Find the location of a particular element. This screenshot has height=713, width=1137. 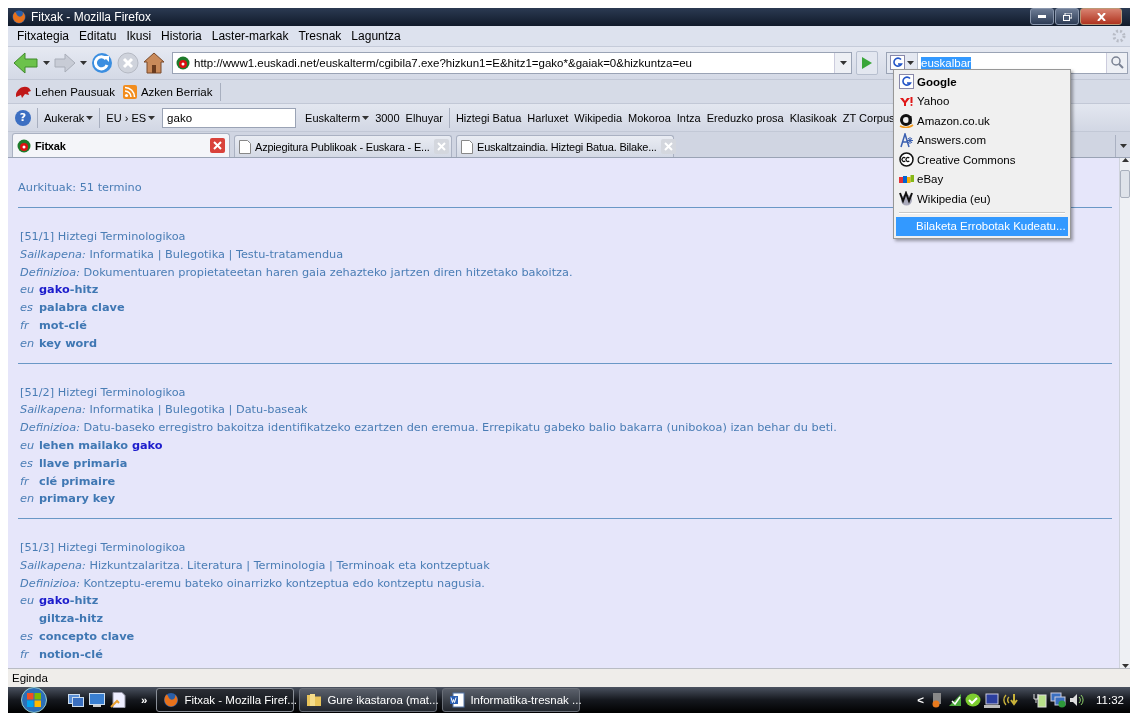

term-text: concepto clave is located at coordinates (87, 637).